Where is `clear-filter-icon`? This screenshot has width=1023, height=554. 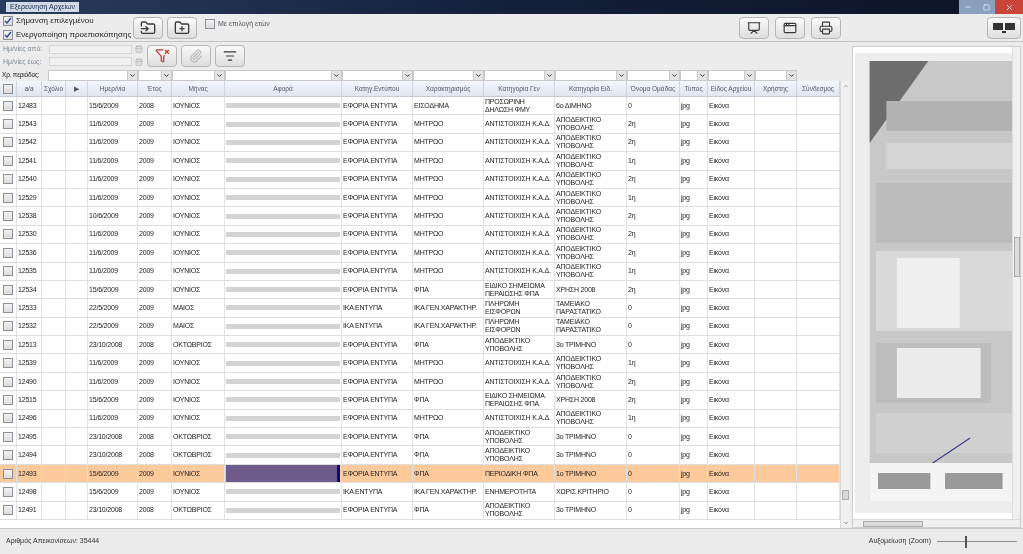 clear-filter-icon is located at coordinates (162, 55).